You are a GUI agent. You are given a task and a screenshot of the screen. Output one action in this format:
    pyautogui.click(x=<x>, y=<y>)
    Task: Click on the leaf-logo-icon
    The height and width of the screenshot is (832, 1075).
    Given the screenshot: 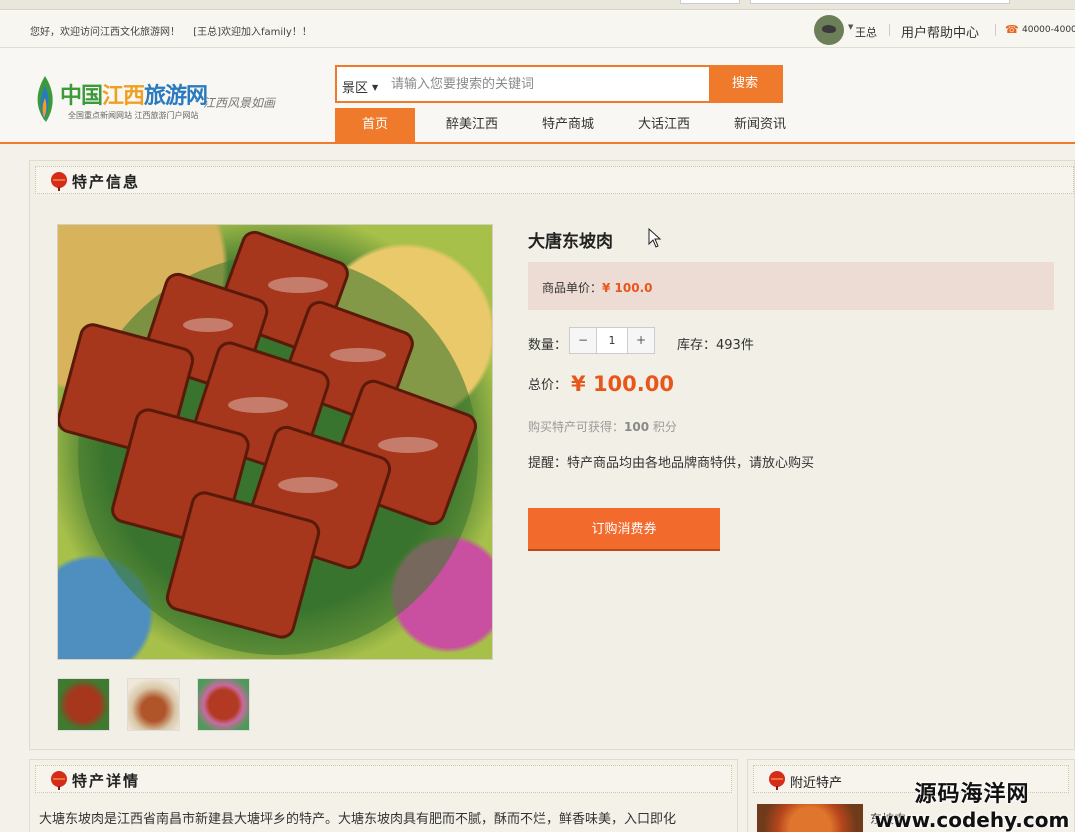 What is the action you would take?
    pyautogui.click(x=45, y=99)
    